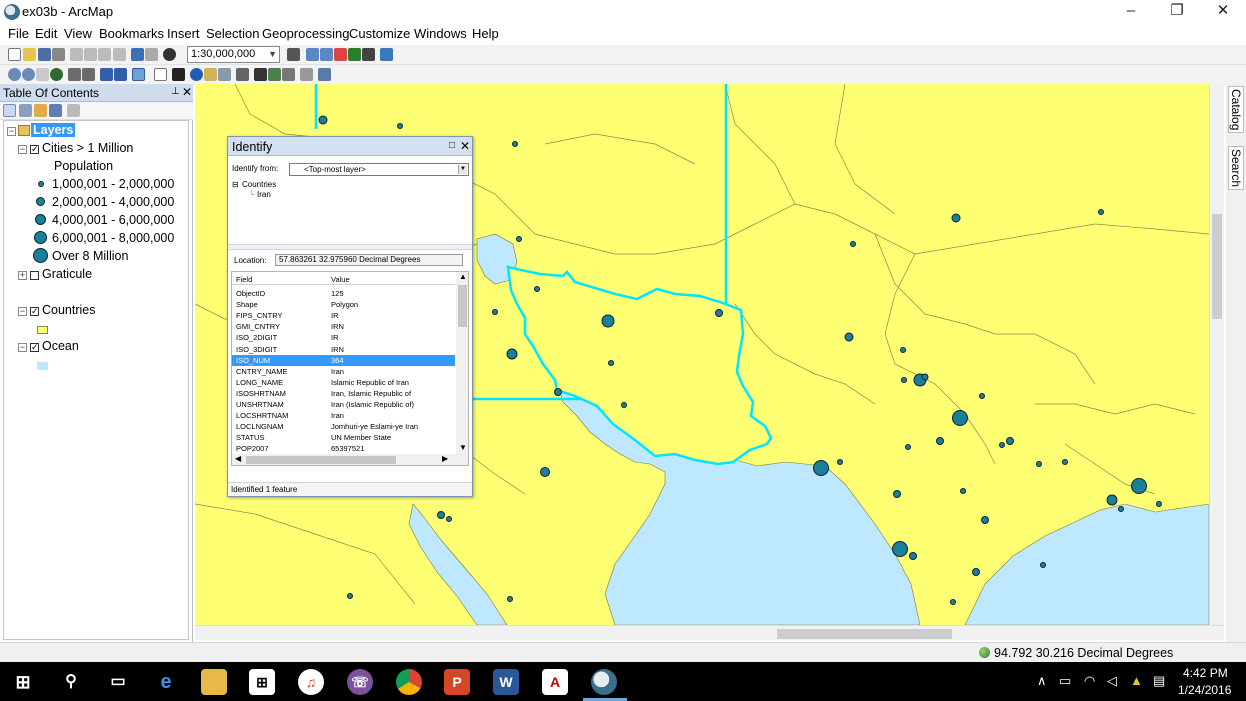 The image size is (1246, 701). I want to click on wifi-icon: ◠, so click(1089, 681).